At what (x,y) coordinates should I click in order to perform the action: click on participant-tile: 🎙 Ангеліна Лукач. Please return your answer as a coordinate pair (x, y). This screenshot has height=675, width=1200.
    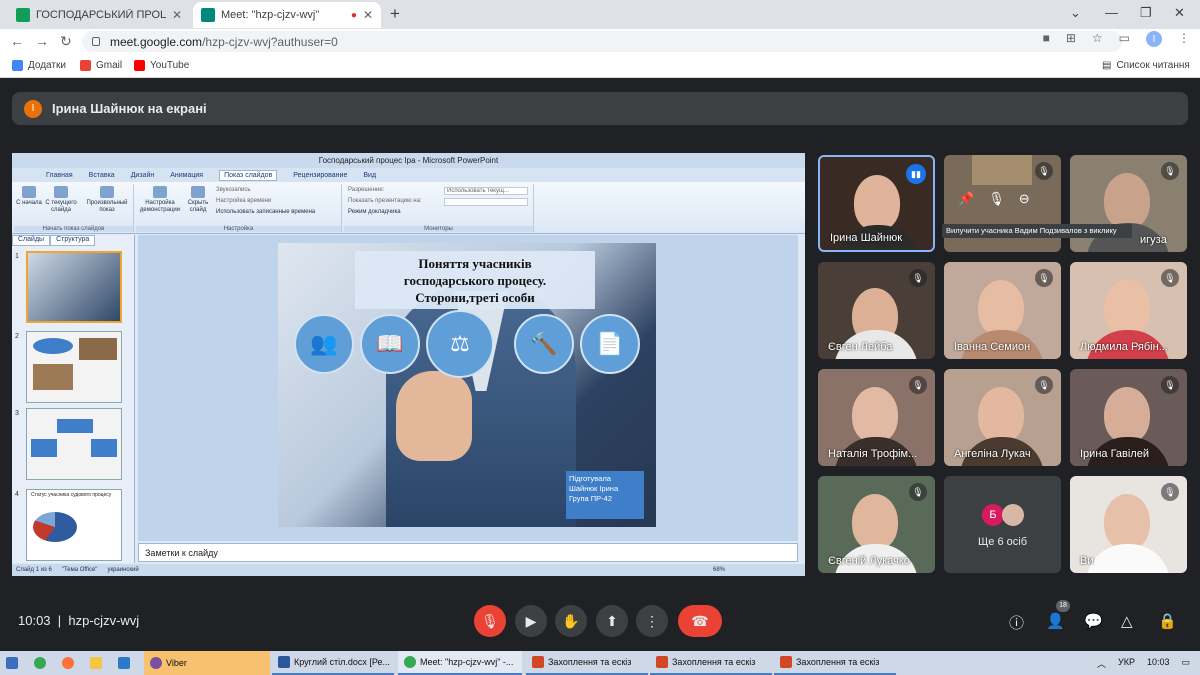
    Looking at the image, I should click on (1002, 417).